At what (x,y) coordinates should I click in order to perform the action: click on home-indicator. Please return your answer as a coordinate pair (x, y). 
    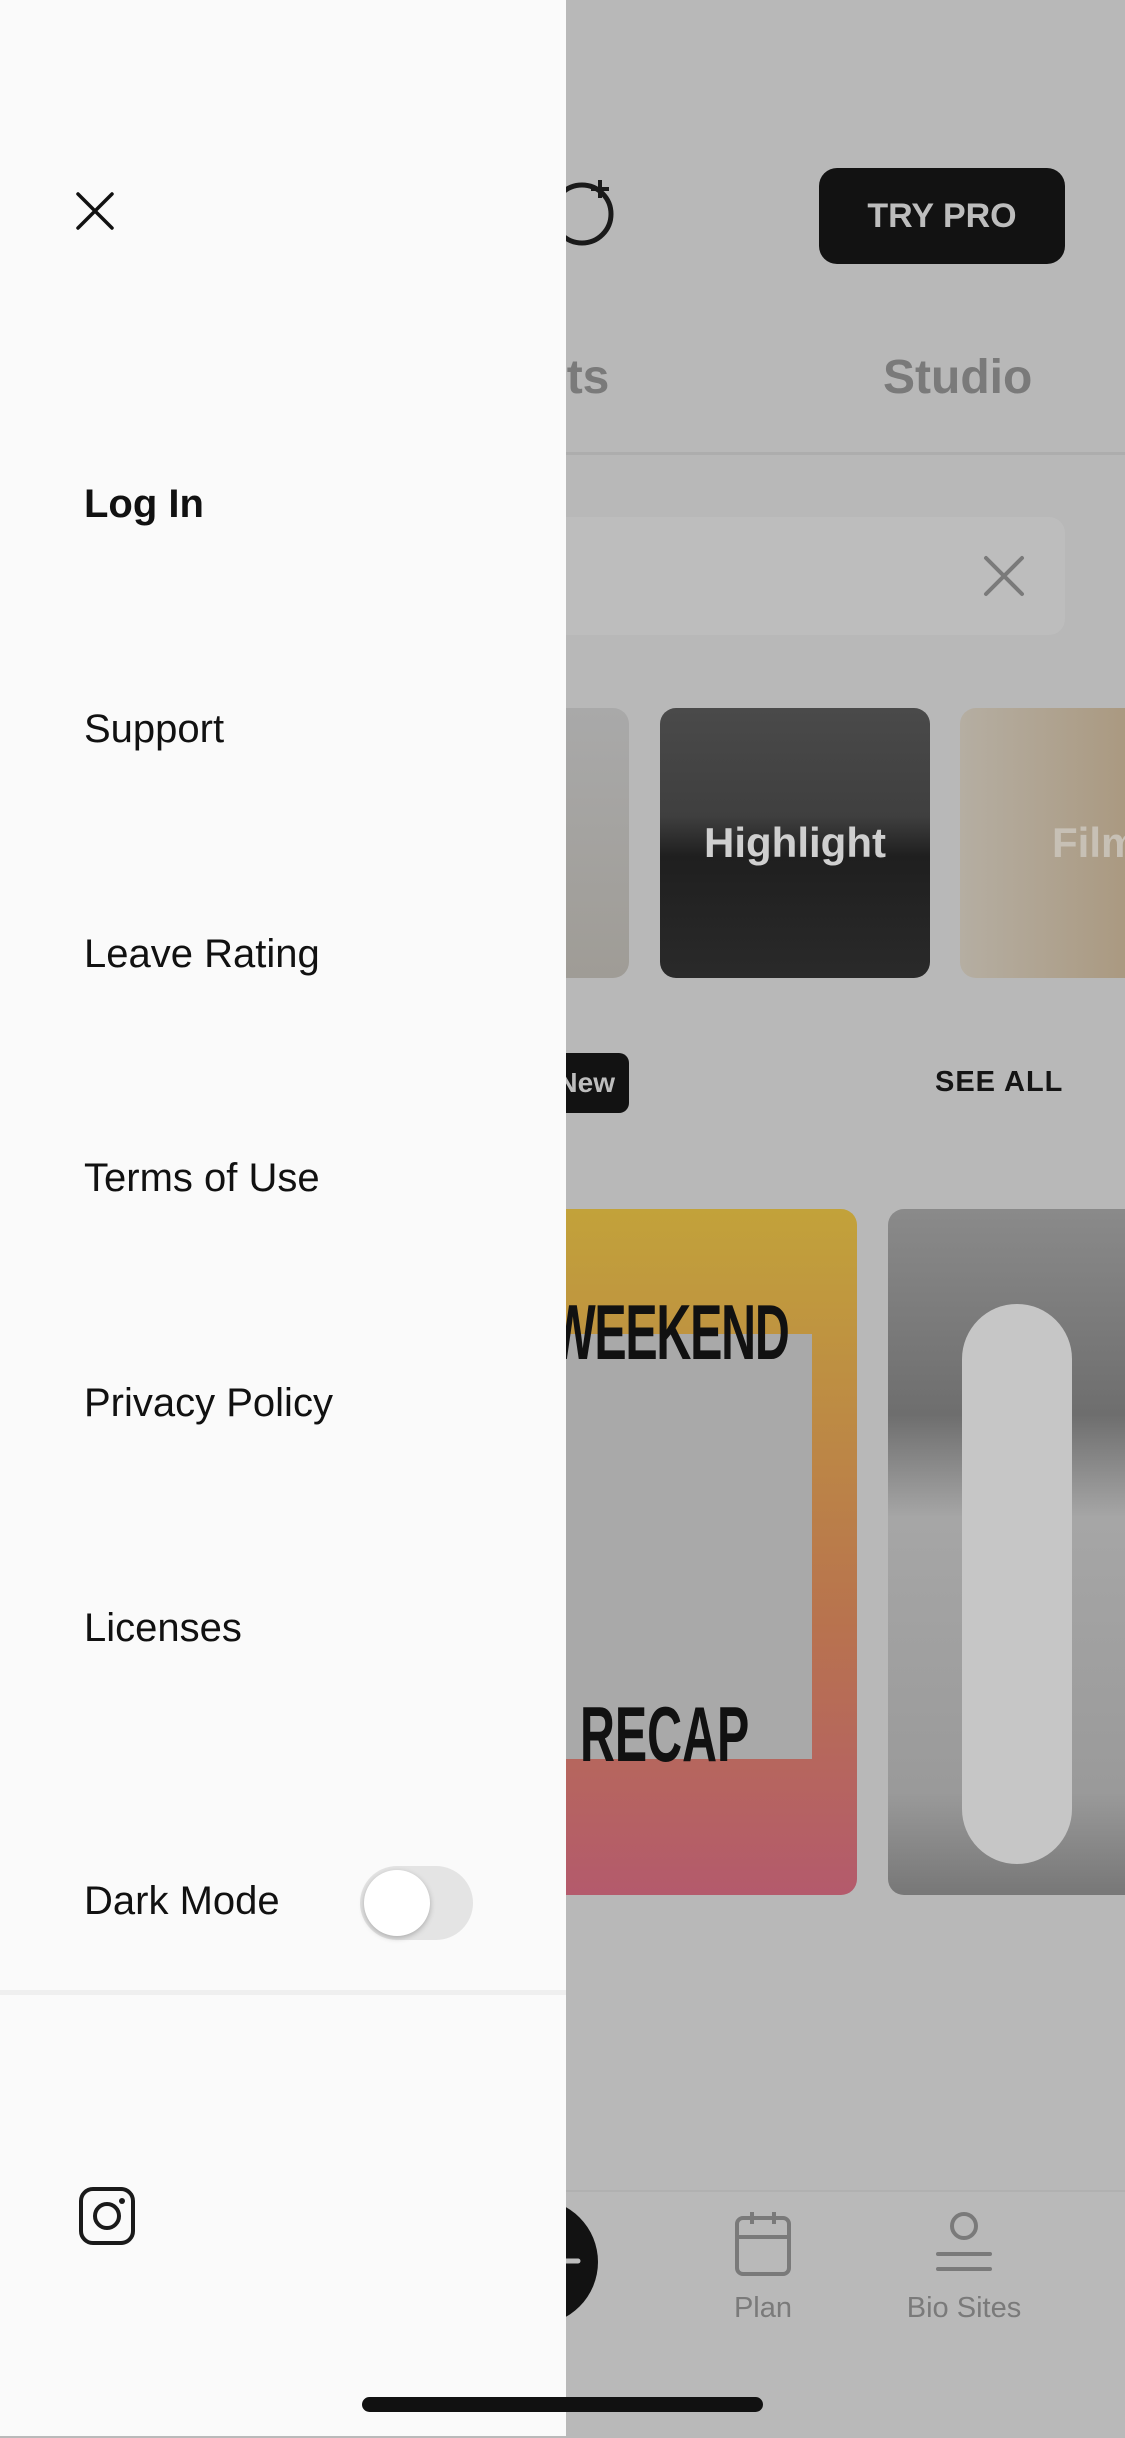
    Looking at the image, I should click on (562, 2404).